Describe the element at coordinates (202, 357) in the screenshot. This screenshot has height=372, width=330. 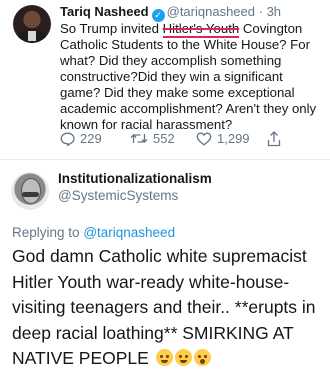
I see `astonished-face-icon` at that location.